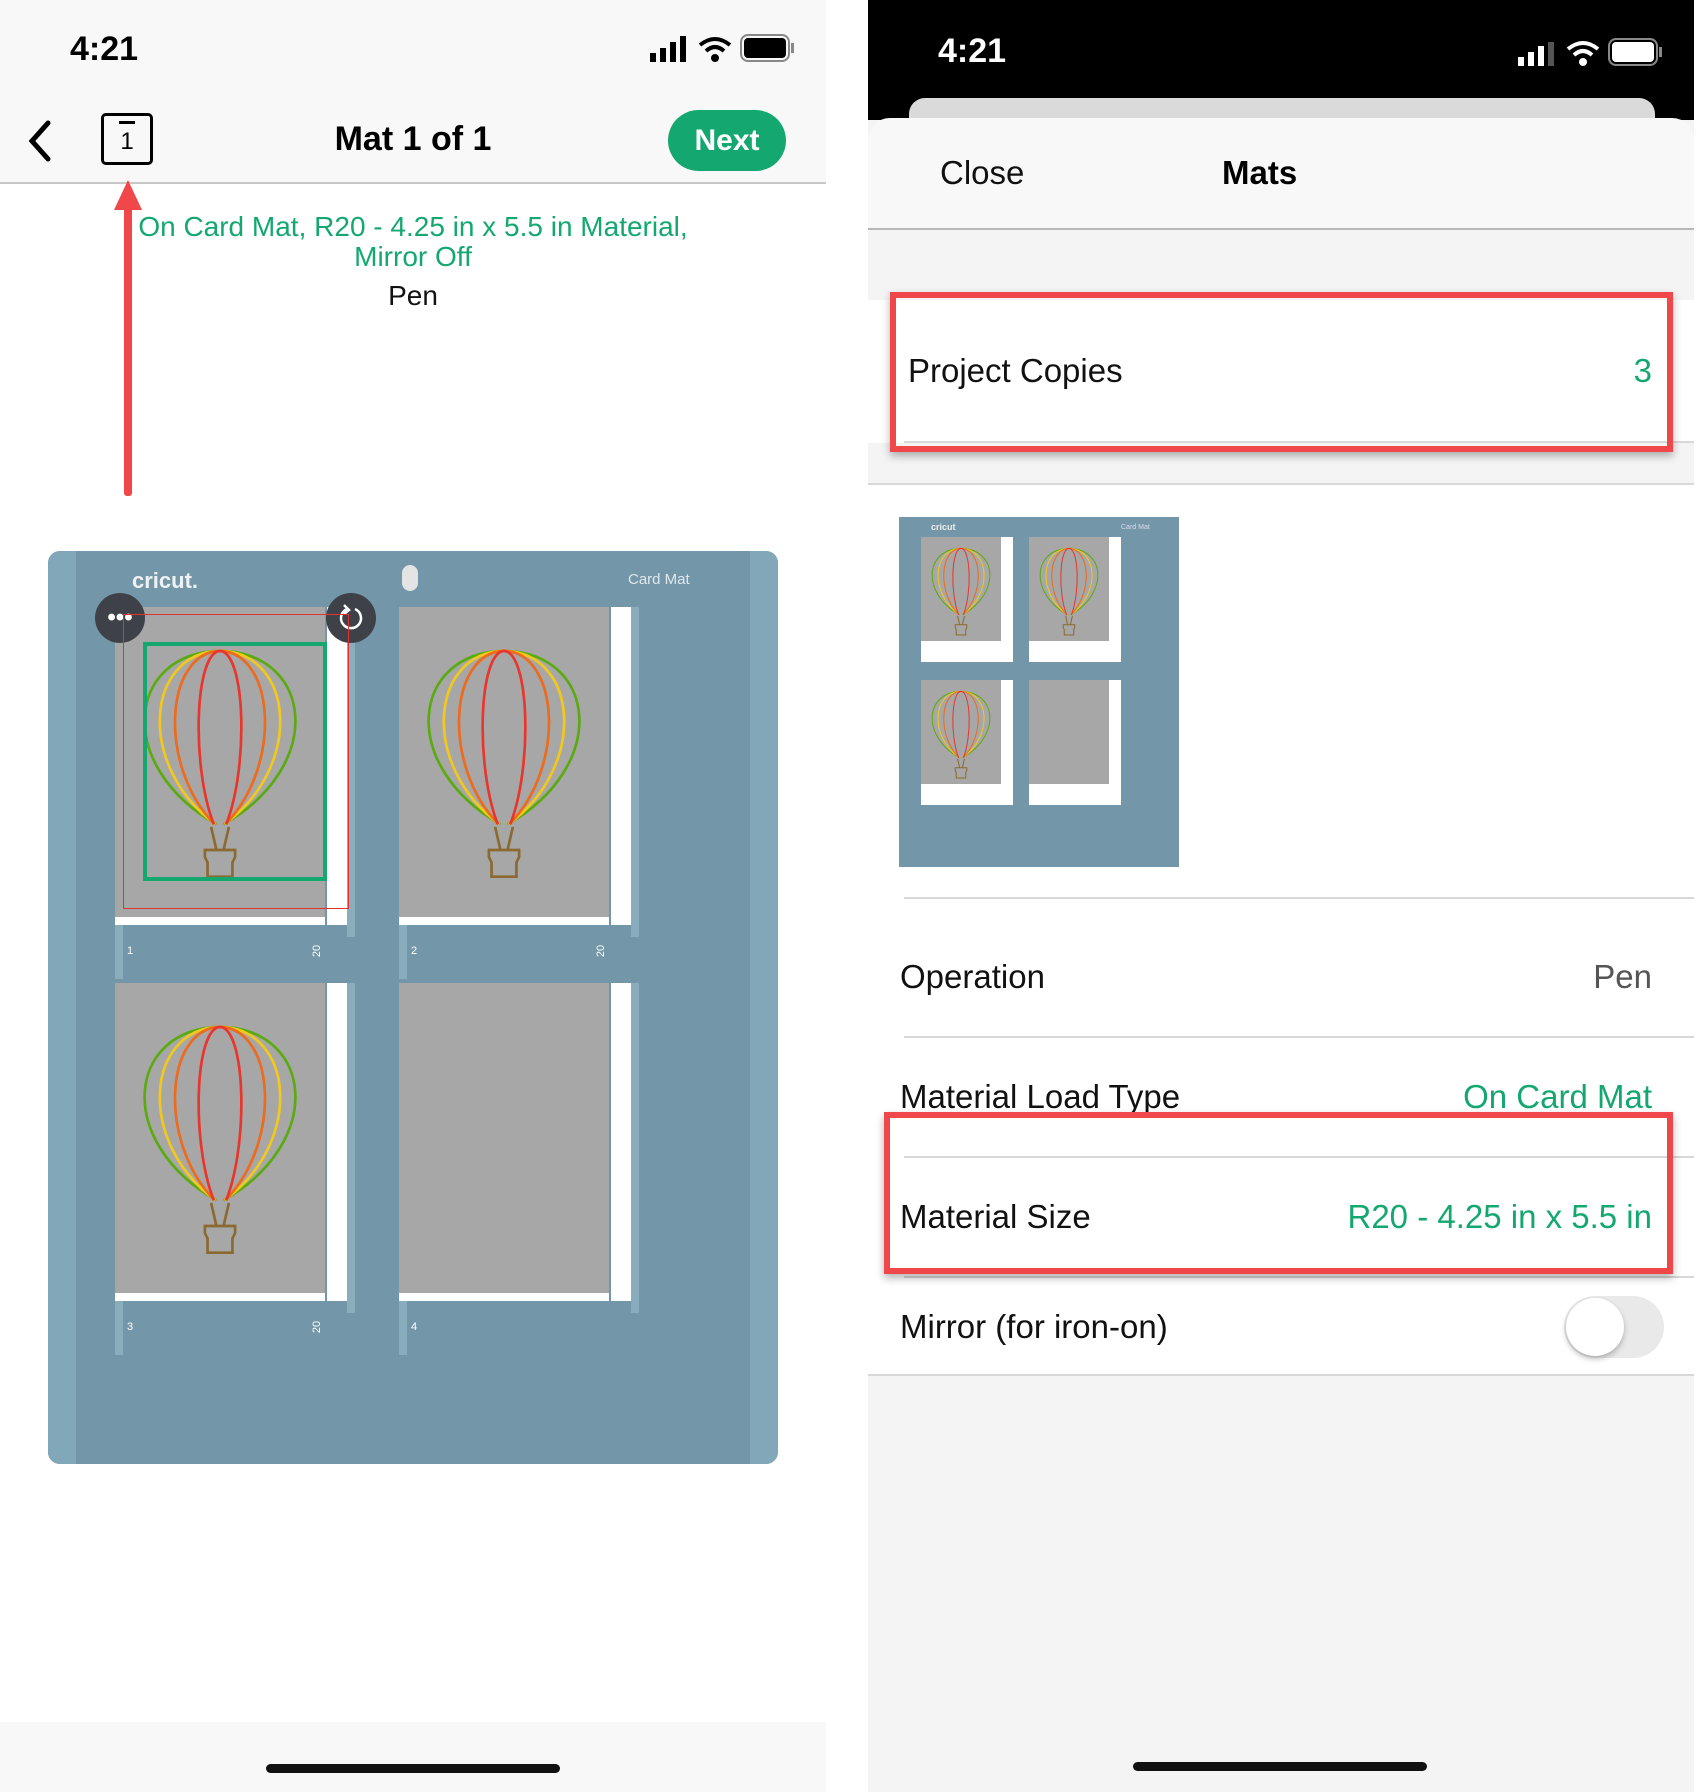  What do you see at coordinates (414, 1327) in the screenshot?
I see `cell-number: 4` at bounding box center [414, 1327].